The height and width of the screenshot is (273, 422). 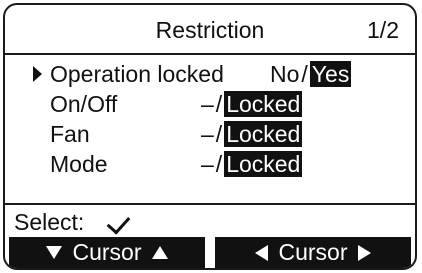 What do you see at coordinates (84, 104) in the screenshot?
I see `setting-label: On/Off` at bounding box center [84, 104].